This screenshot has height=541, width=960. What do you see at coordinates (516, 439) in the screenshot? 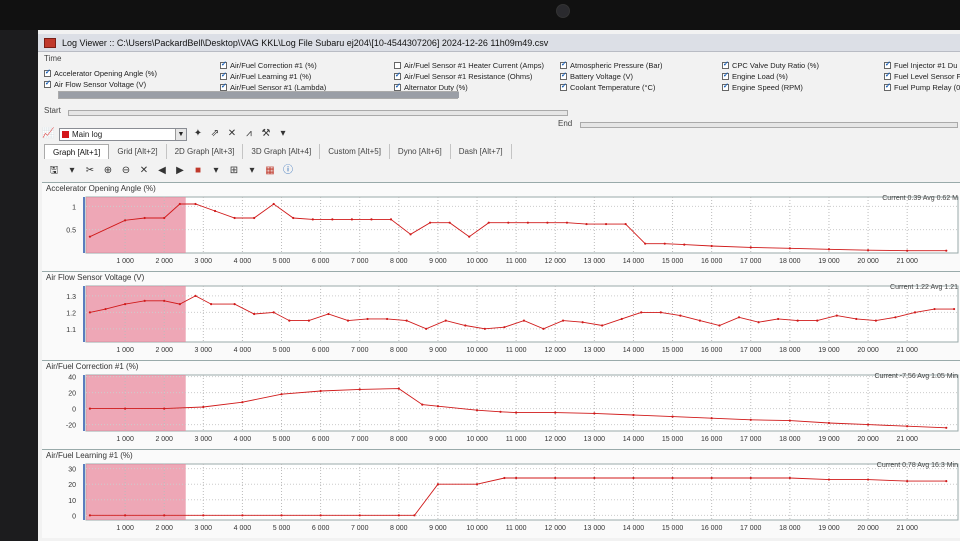
I see `x-tick-label: 11 000` at bounding box center [516, 439].